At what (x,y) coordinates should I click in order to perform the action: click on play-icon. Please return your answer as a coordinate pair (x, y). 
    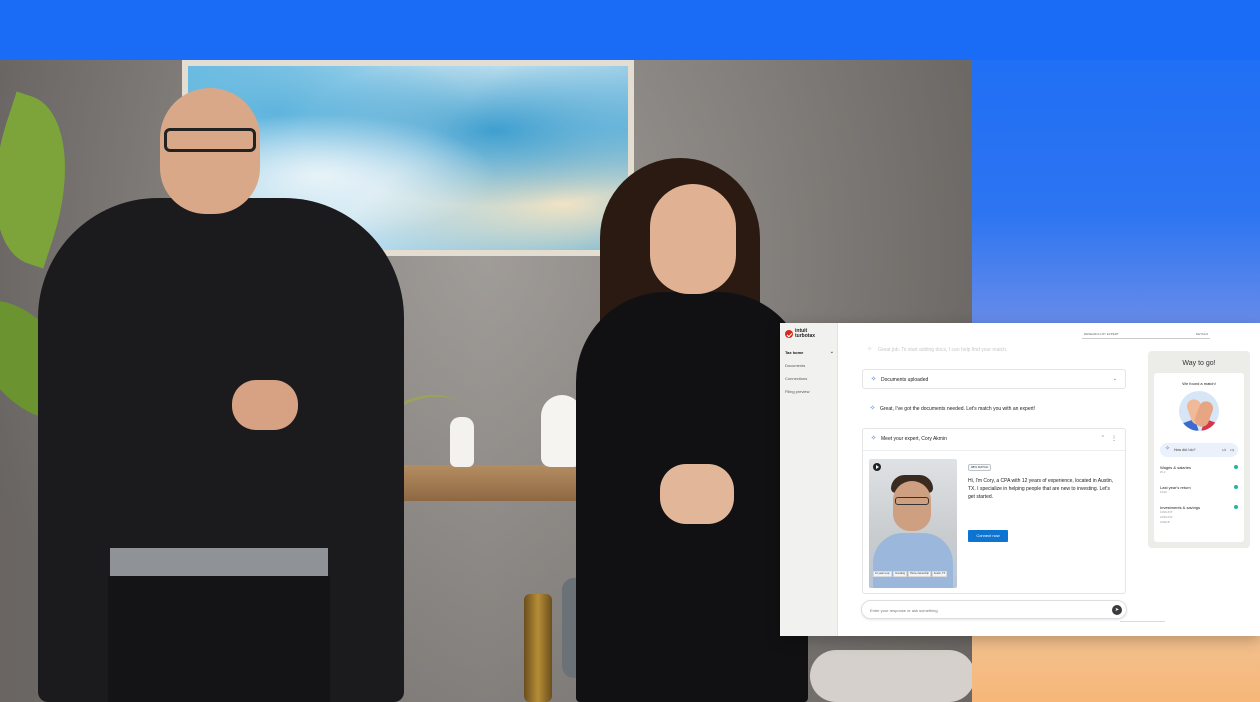
    Looking at the image, I should click on (877, 467).